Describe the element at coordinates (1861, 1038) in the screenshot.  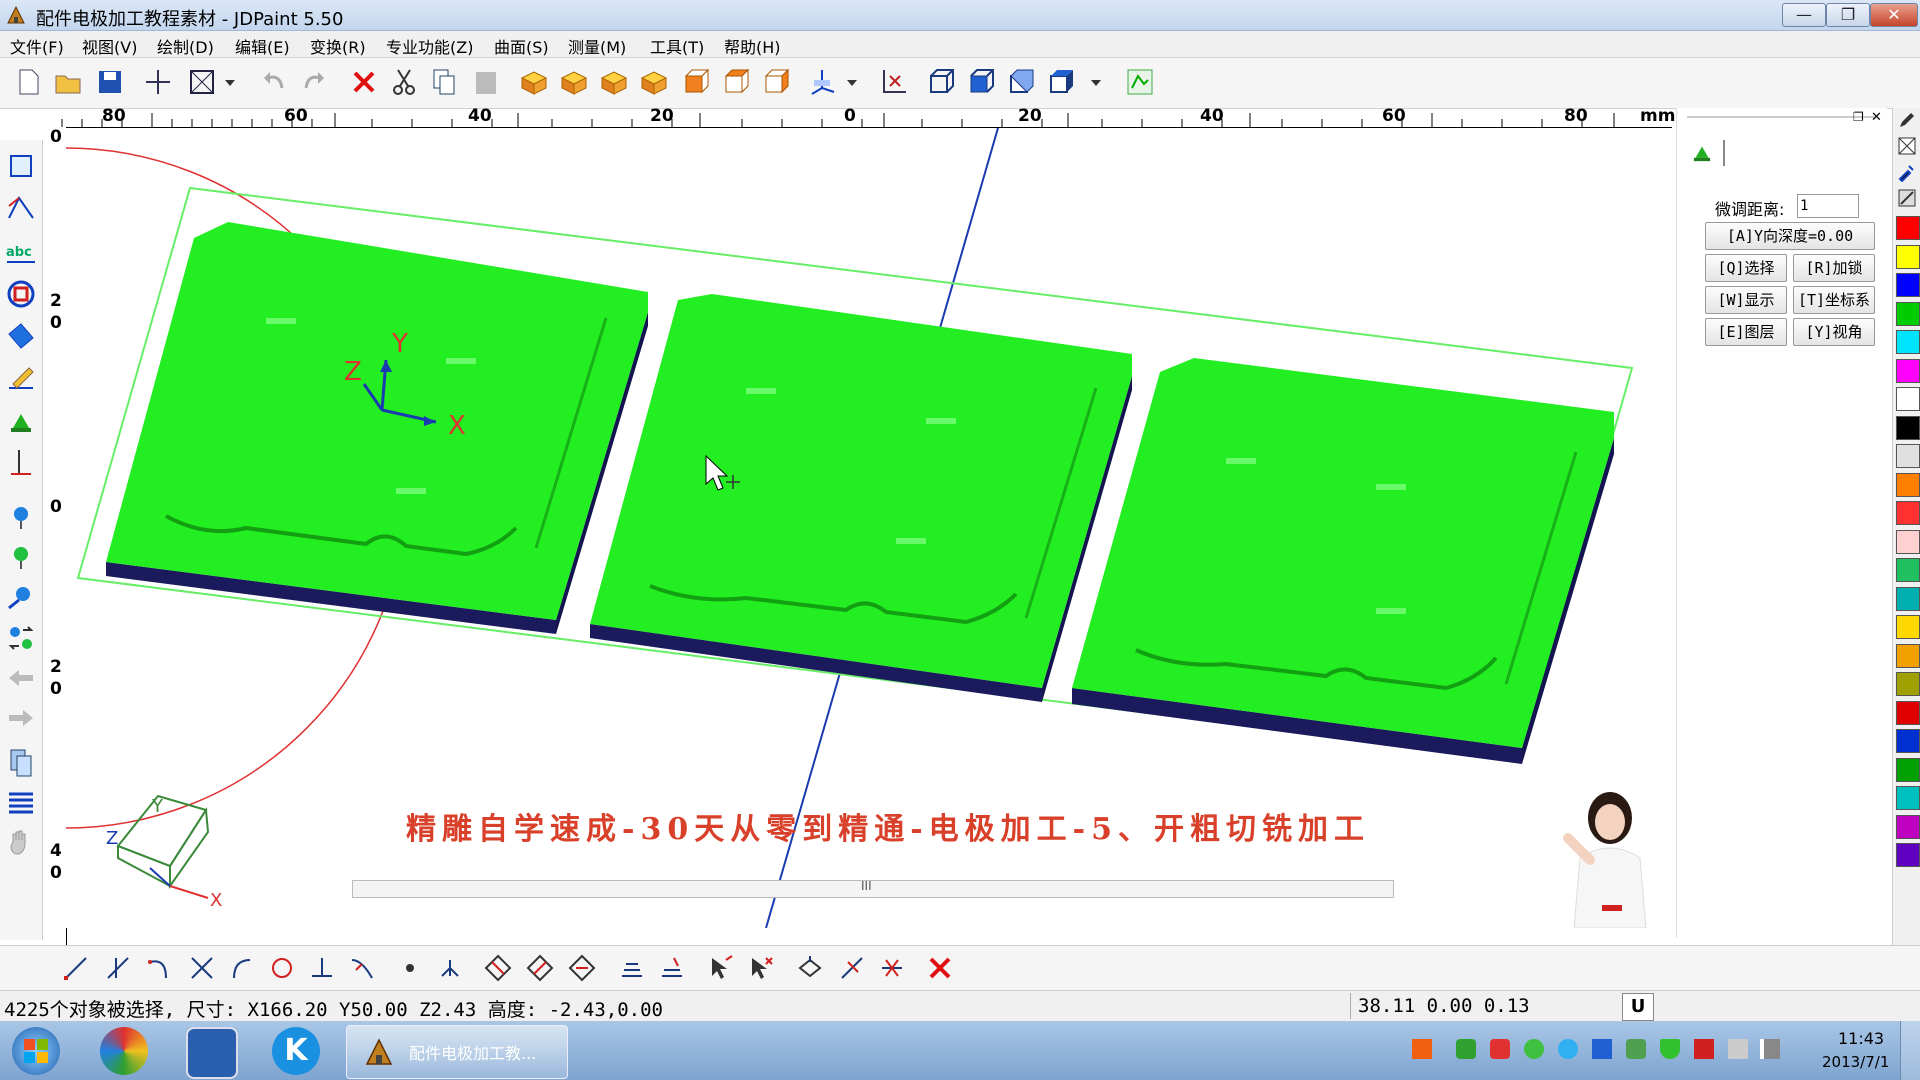
I see `clock-time: 11:43` at that location.